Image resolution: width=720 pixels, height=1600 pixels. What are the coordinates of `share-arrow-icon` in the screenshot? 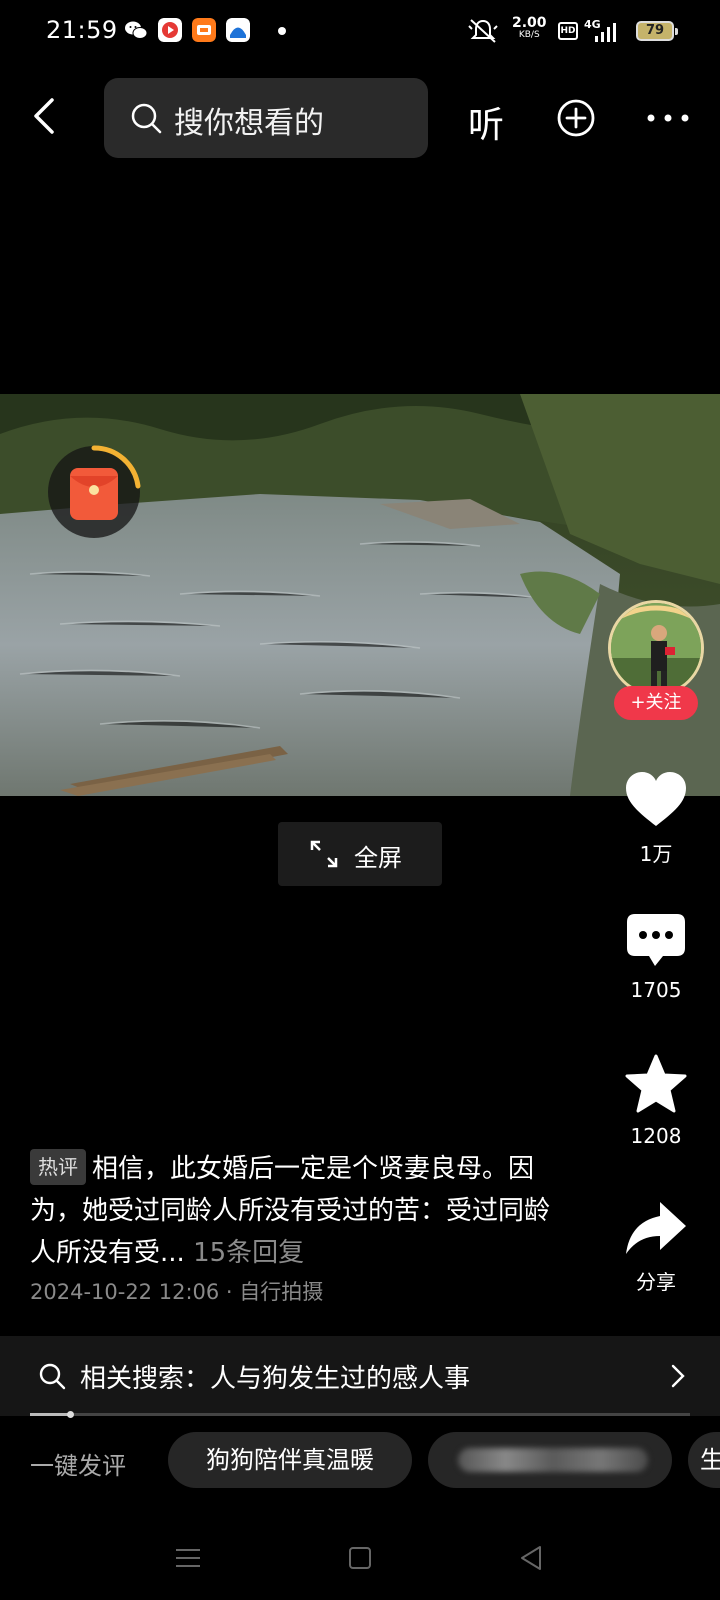 It's located at (656, 1228).